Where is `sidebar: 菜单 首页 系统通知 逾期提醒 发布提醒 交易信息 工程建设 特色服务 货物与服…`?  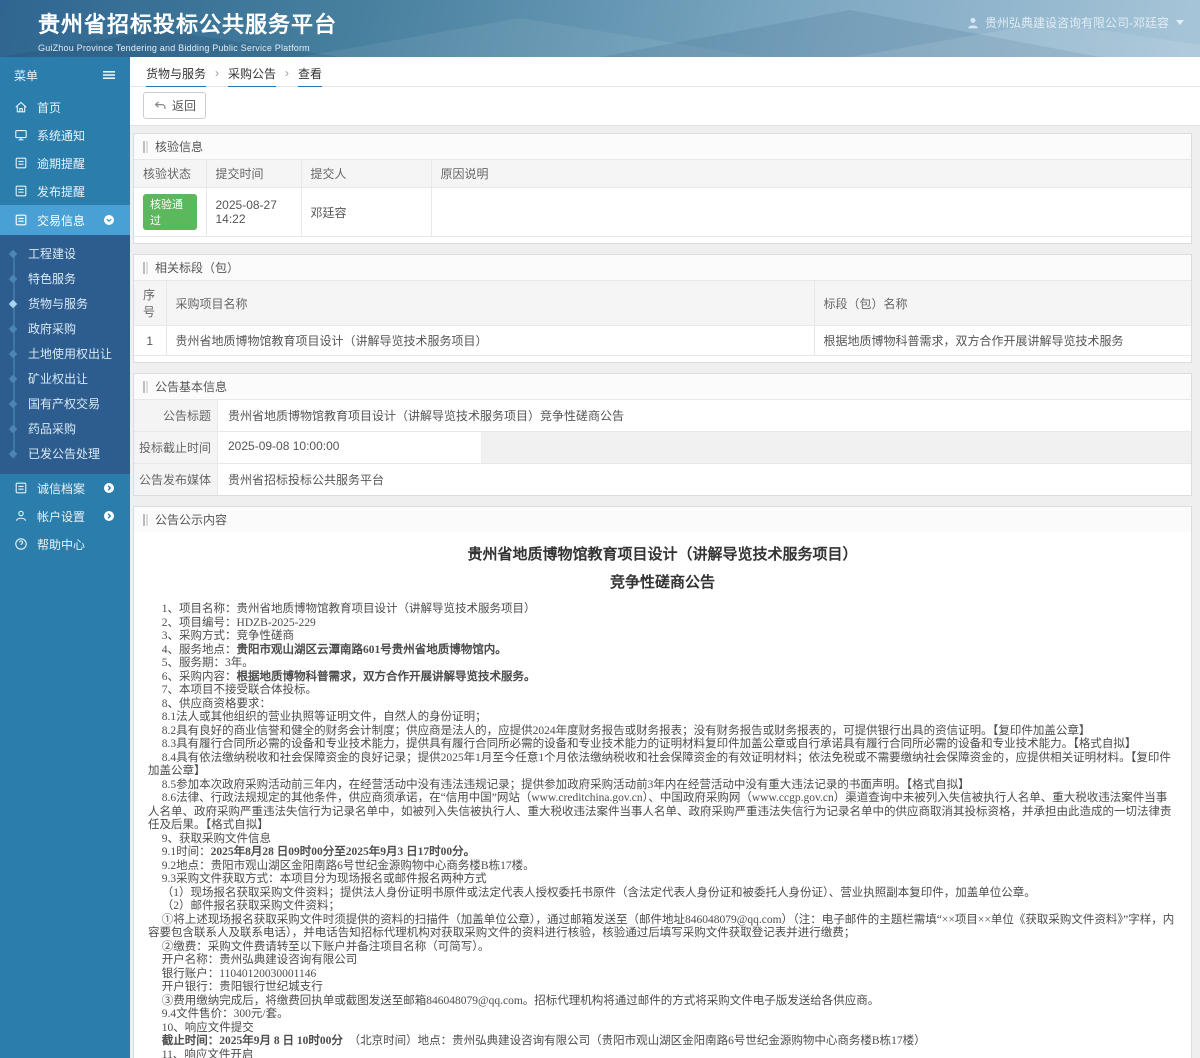 sidebar: 菜单 首页 系统通知 逾期提醒 发布提醒 交易信息 工程建设 特色服务 货物与服… is located at coordinates (65, 557).